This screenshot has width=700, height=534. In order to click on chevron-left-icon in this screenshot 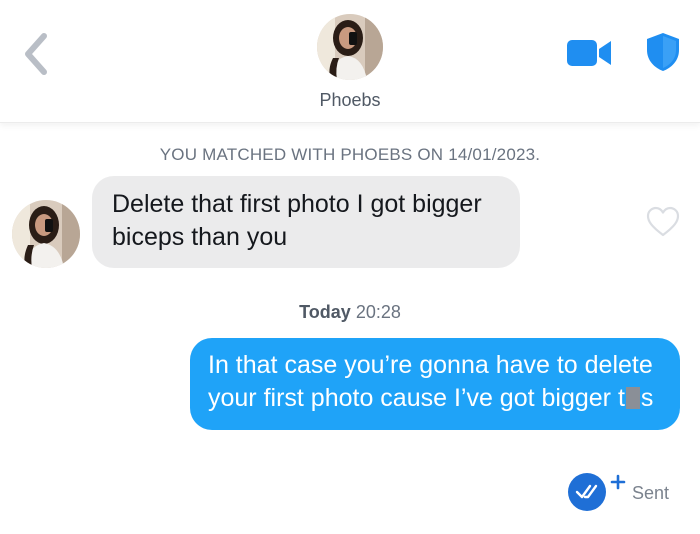, I will do `click(36, 54)`.